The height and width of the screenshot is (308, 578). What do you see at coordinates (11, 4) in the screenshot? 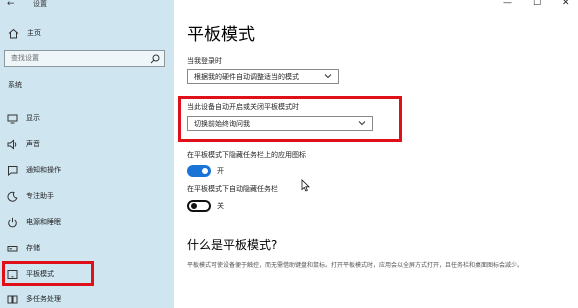
I see `back-arrow-icon: ←` at bounding box center [11, 4].